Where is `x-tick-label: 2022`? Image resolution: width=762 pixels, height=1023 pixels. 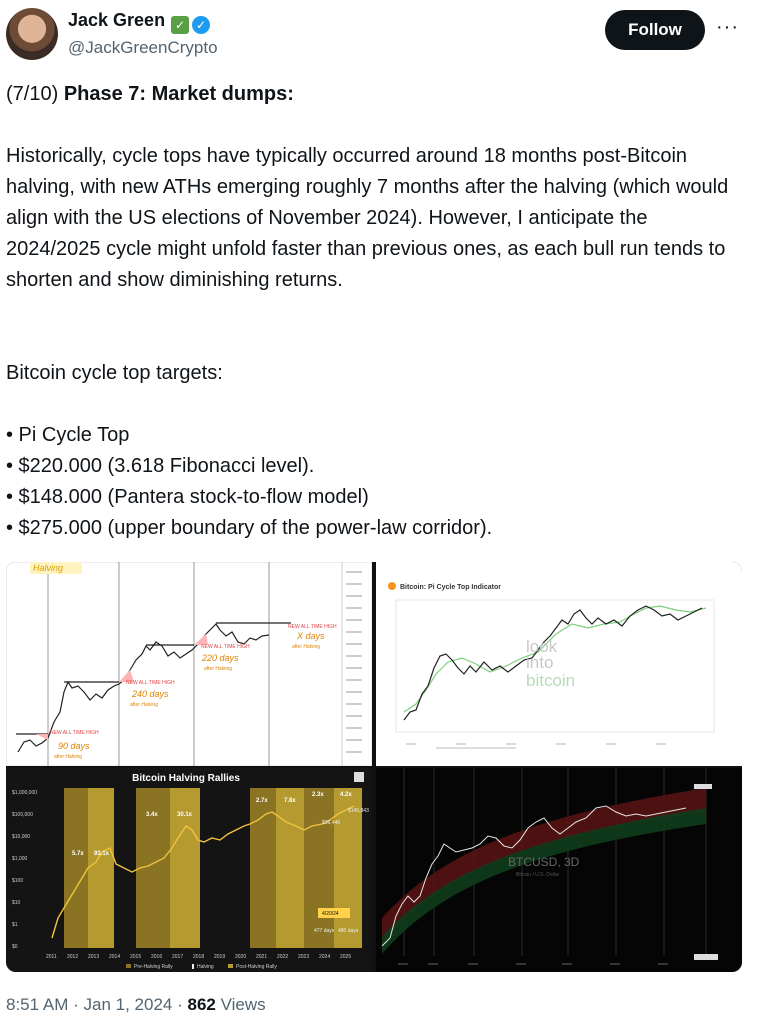 x-tick-label: 2022 is located at coordinates (282, 957).